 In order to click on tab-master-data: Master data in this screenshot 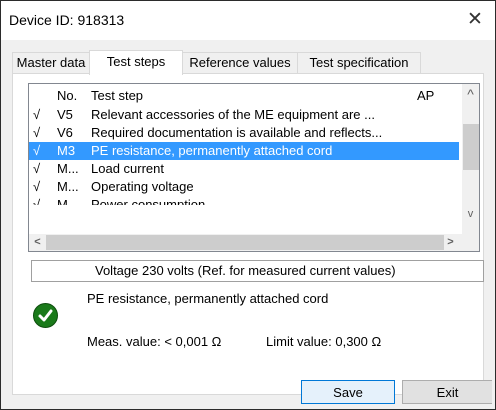, I will do `click(51, 62)`.